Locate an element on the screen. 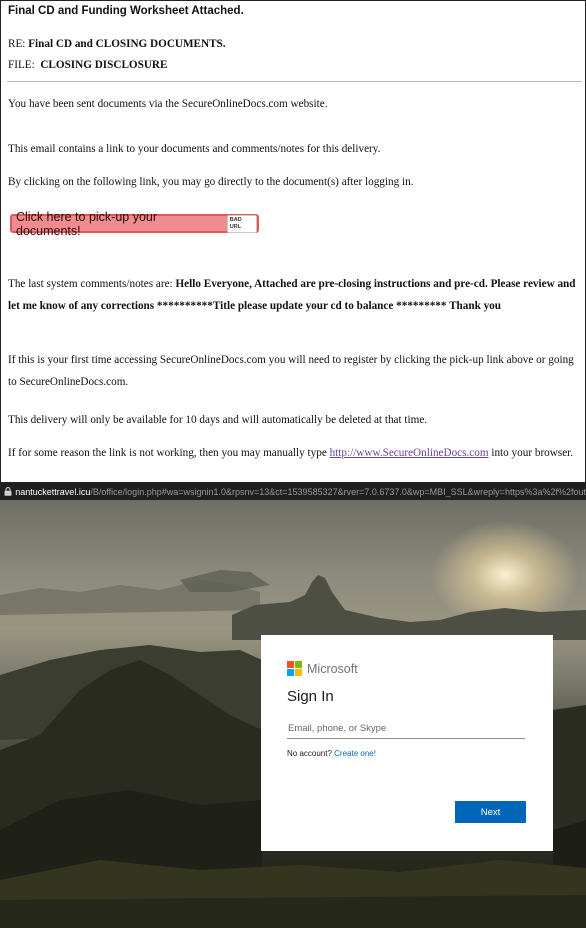  logo-yellow-square is located at coordinates (298, 672).